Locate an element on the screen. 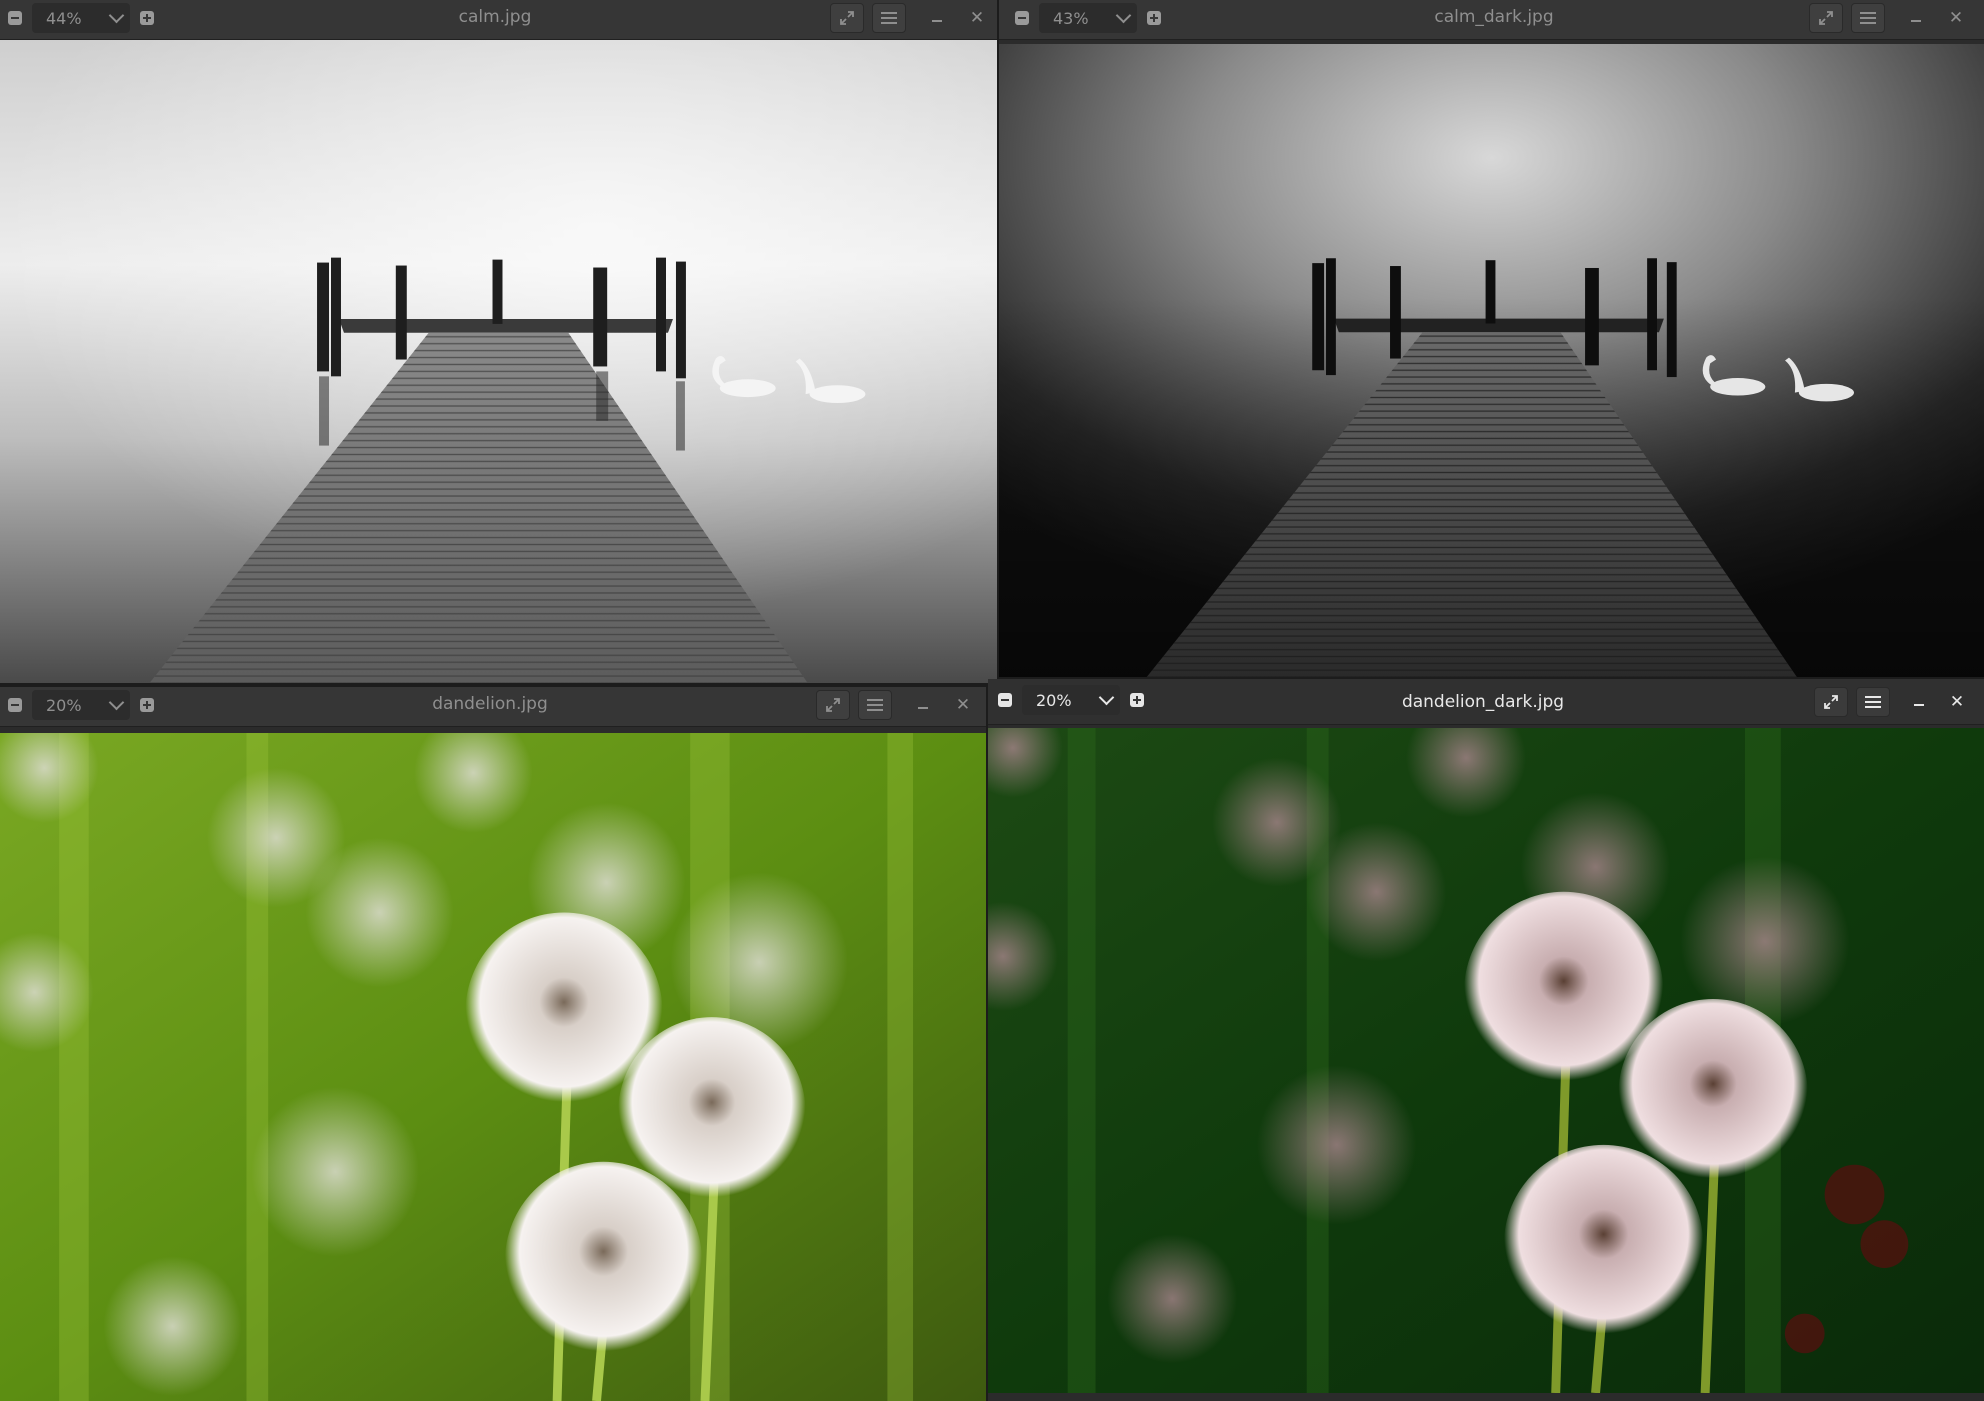 The height and width of the screenshot is (1401, 1984). titlebar: 44% calm.jpg ✕ is located at coordinates (498, 20).